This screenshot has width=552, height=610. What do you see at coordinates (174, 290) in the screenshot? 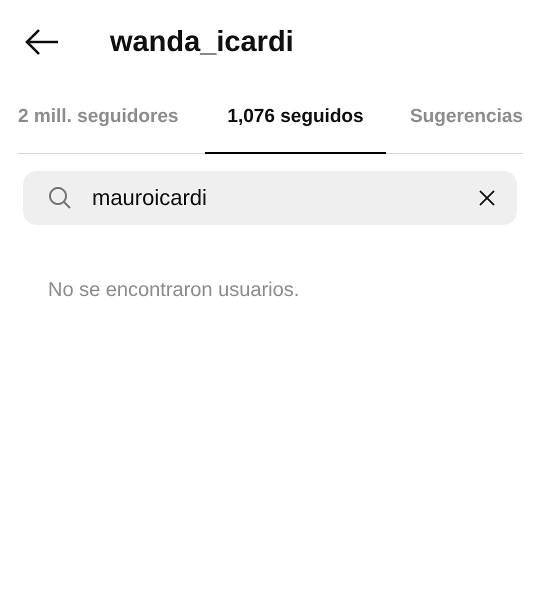
I see `empty-message: No se encontraron usuarios.` at bounding box center [174, 290].